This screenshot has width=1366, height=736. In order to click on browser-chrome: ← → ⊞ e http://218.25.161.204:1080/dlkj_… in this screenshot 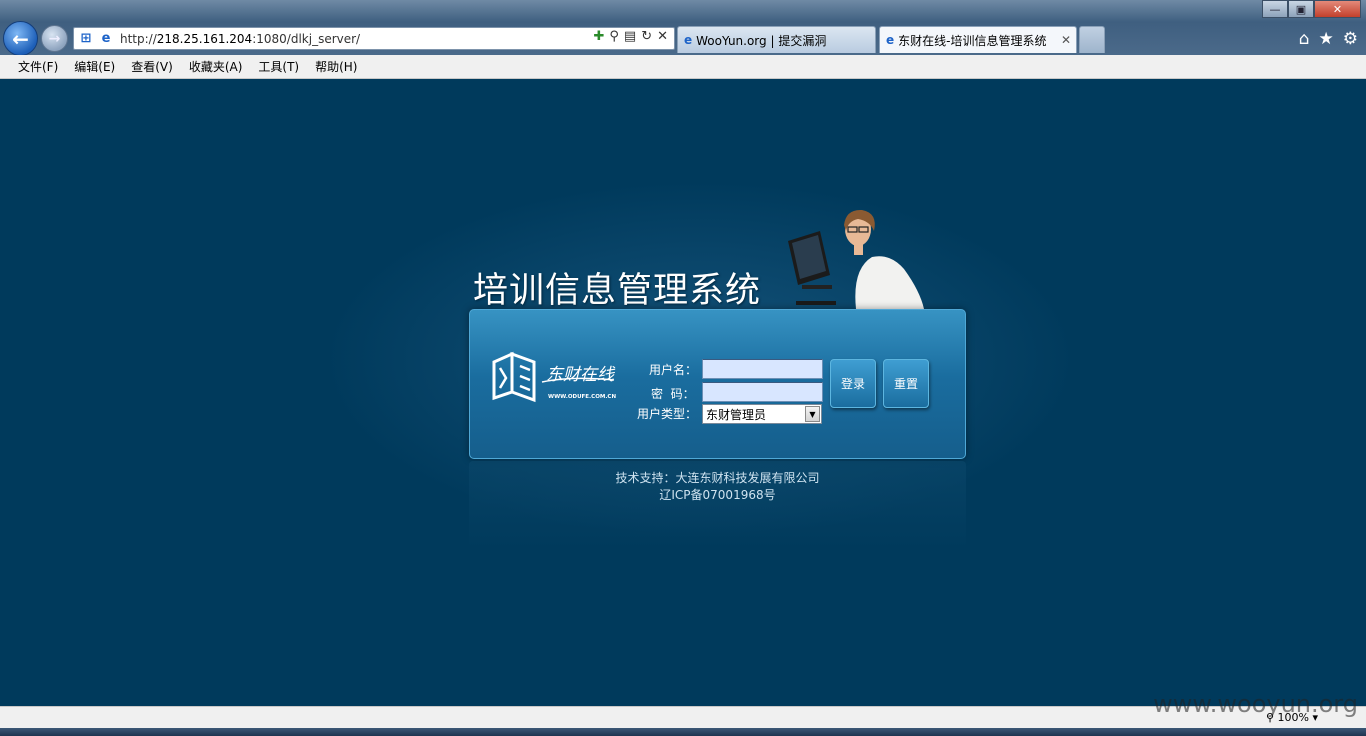, I will do `click(683, 28)`.